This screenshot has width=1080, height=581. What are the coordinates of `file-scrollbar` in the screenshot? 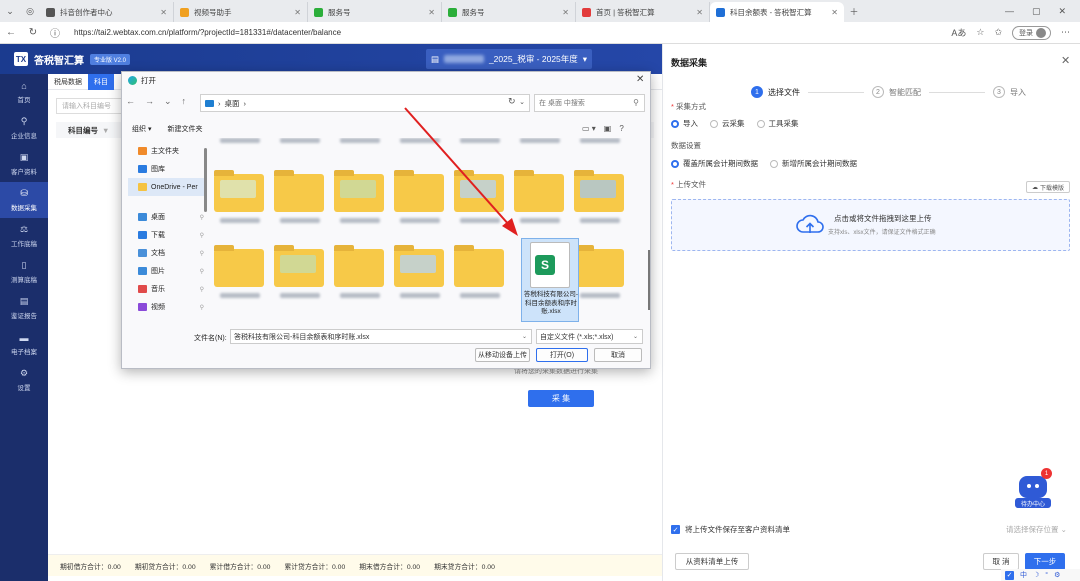 It's located at (649, 280).